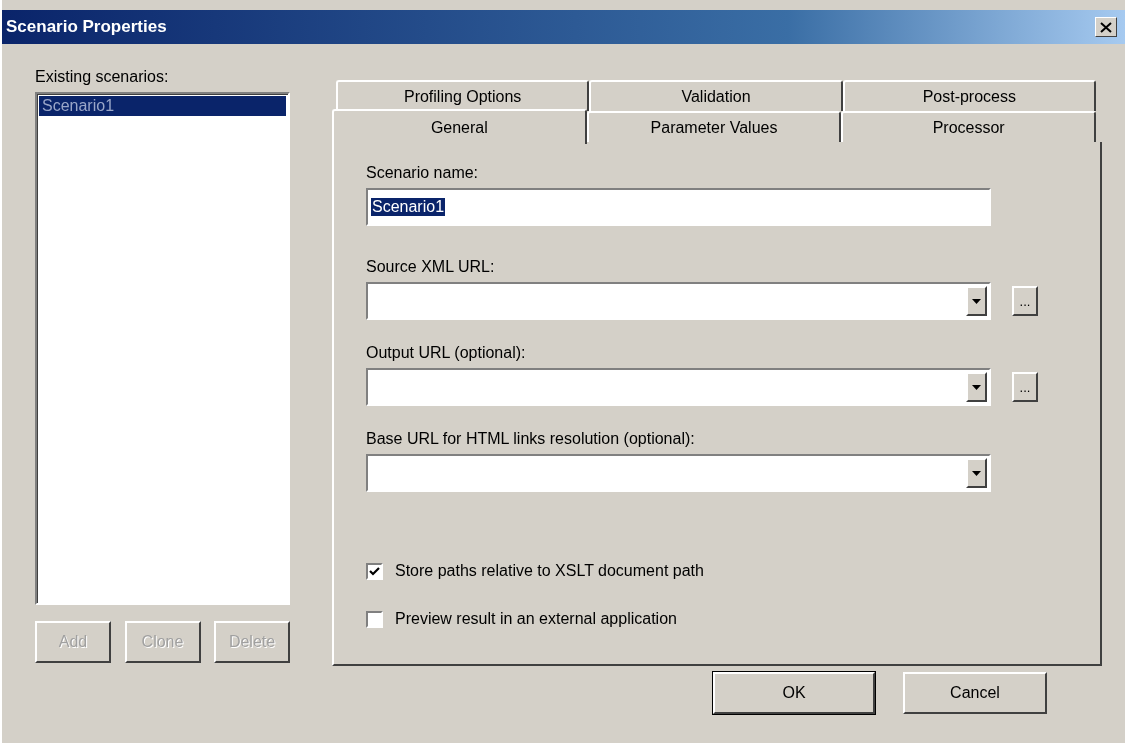 This screenshot has width=1125, height=743. I want to click on dialog-button: Cancel, so click(975, 693).